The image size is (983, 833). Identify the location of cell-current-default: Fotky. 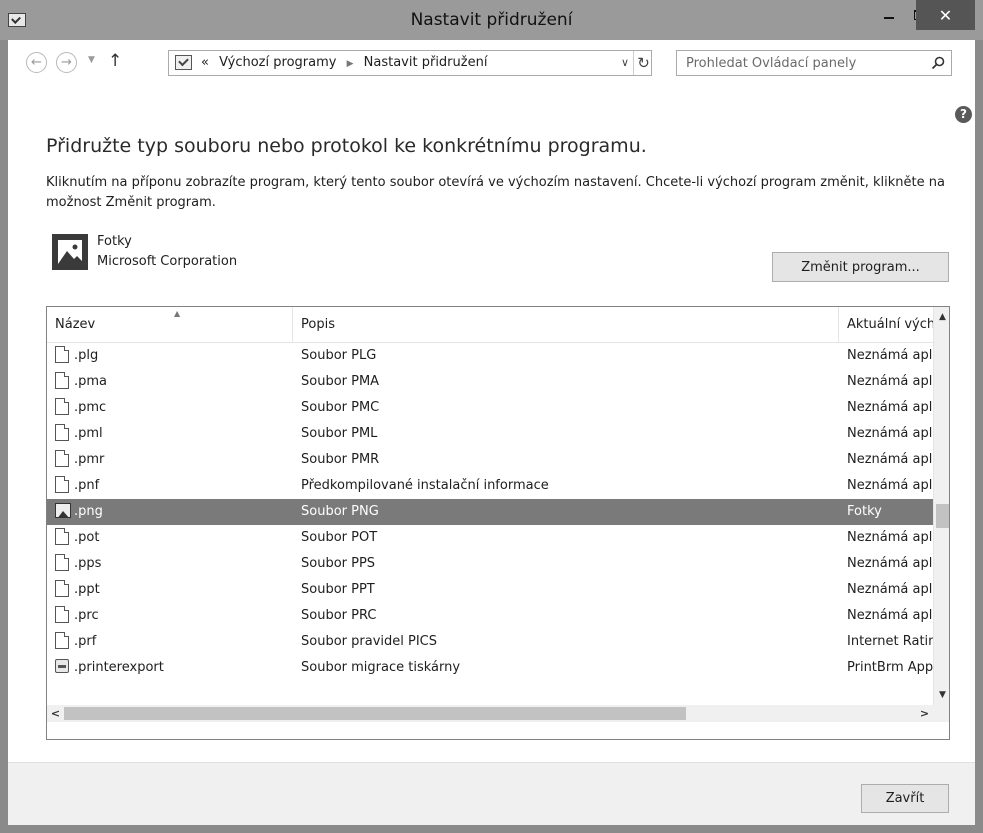
(864, 511).